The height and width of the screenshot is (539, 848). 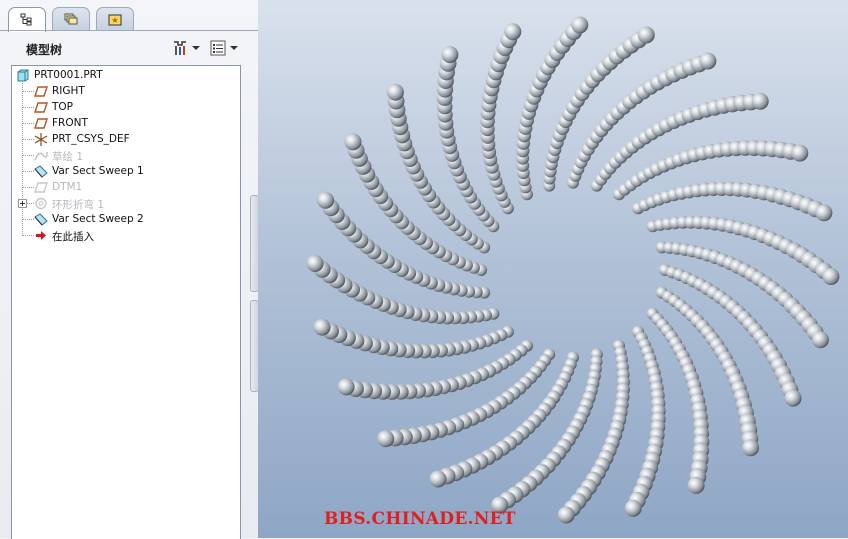 What do you see at coordinates (23, 75) in the screenshot?
I see `part-icon` at bounding box center [23, 75].